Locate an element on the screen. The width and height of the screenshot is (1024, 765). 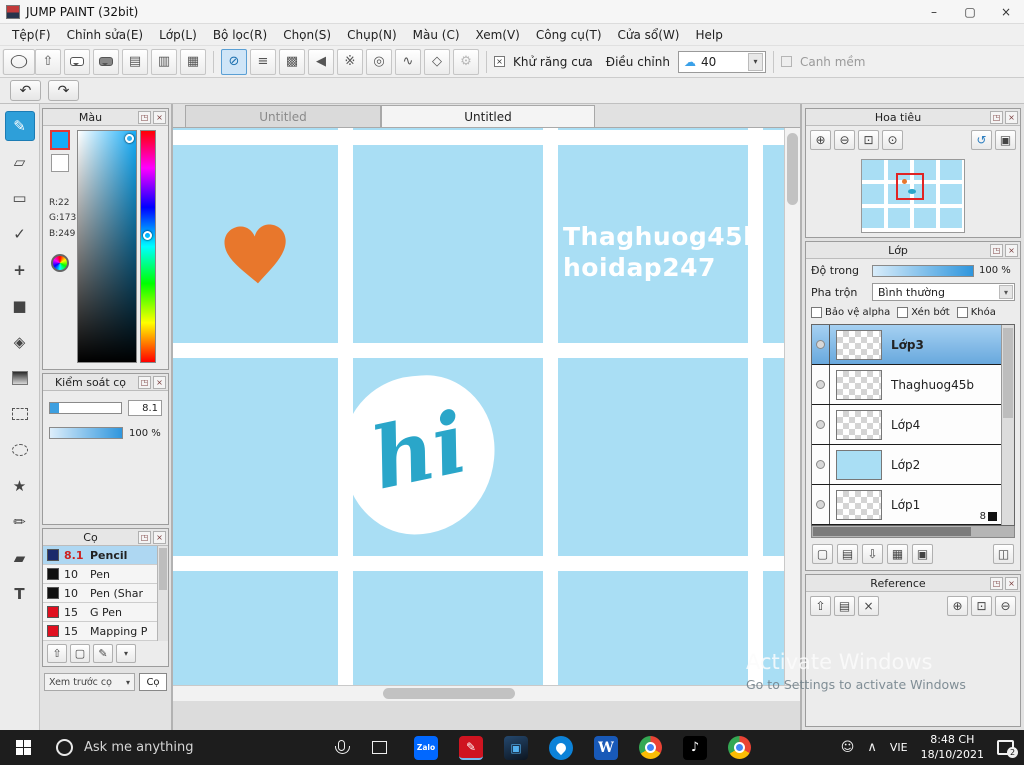
speech-bubble-2-icon is located at coordinates (106, 61).